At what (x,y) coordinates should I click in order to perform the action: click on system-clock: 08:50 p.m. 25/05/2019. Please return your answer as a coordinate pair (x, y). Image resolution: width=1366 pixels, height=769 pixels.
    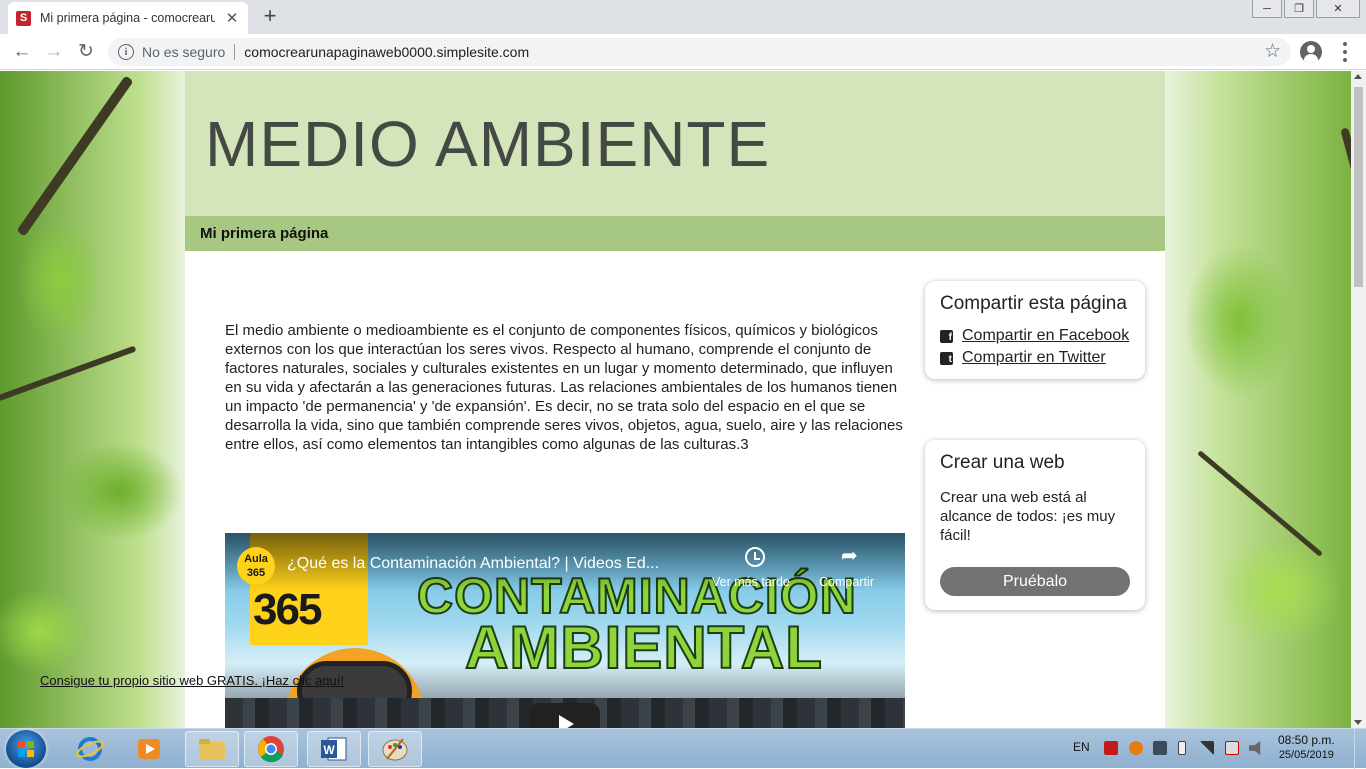
    Looking at the image, I should click on (1306, 748).